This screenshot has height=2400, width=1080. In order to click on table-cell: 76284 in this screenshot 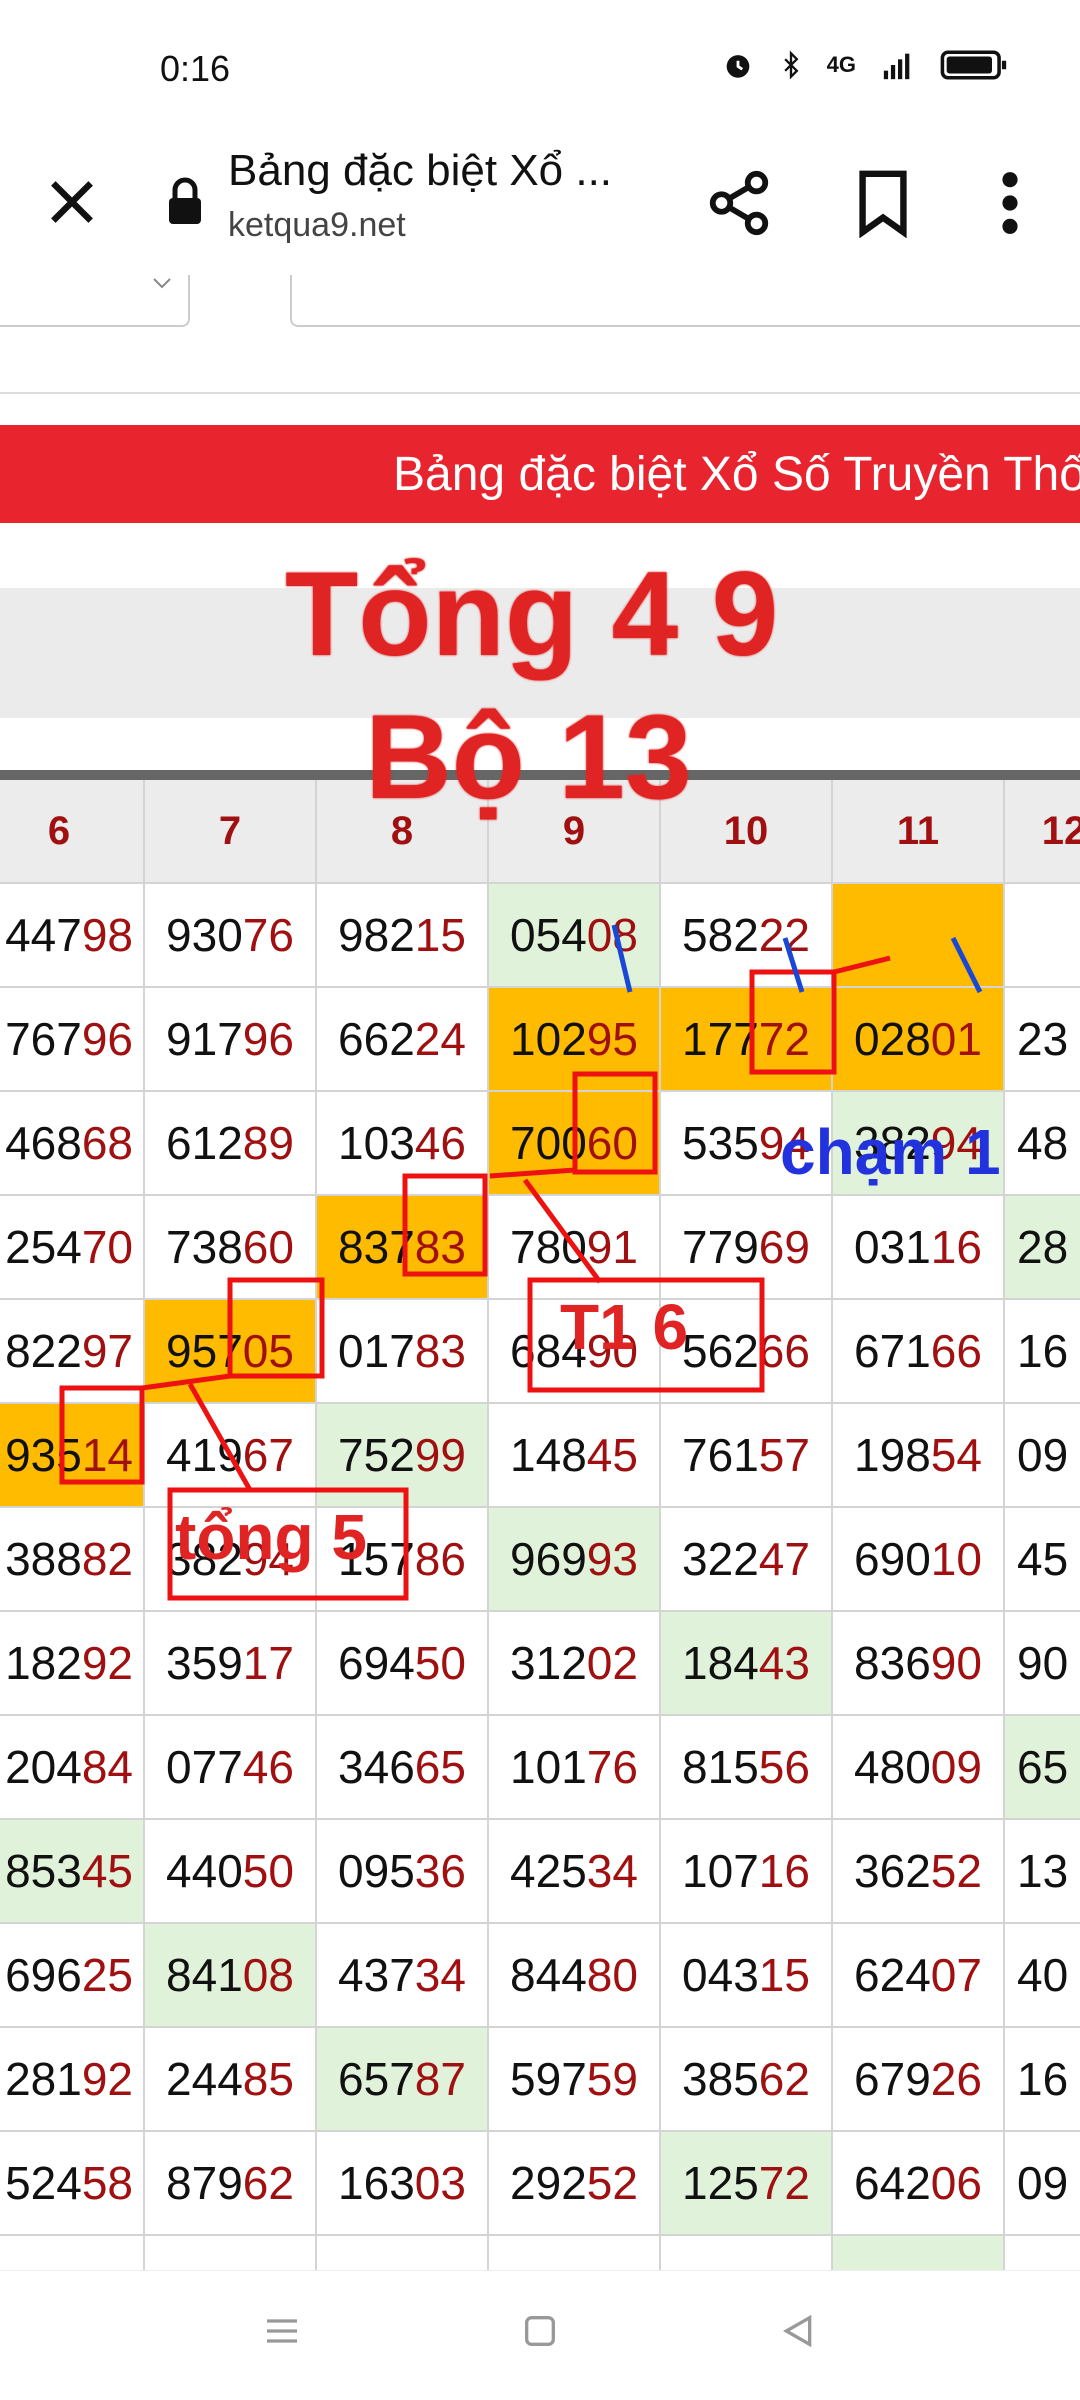, I will do `click(72, 2253)`.